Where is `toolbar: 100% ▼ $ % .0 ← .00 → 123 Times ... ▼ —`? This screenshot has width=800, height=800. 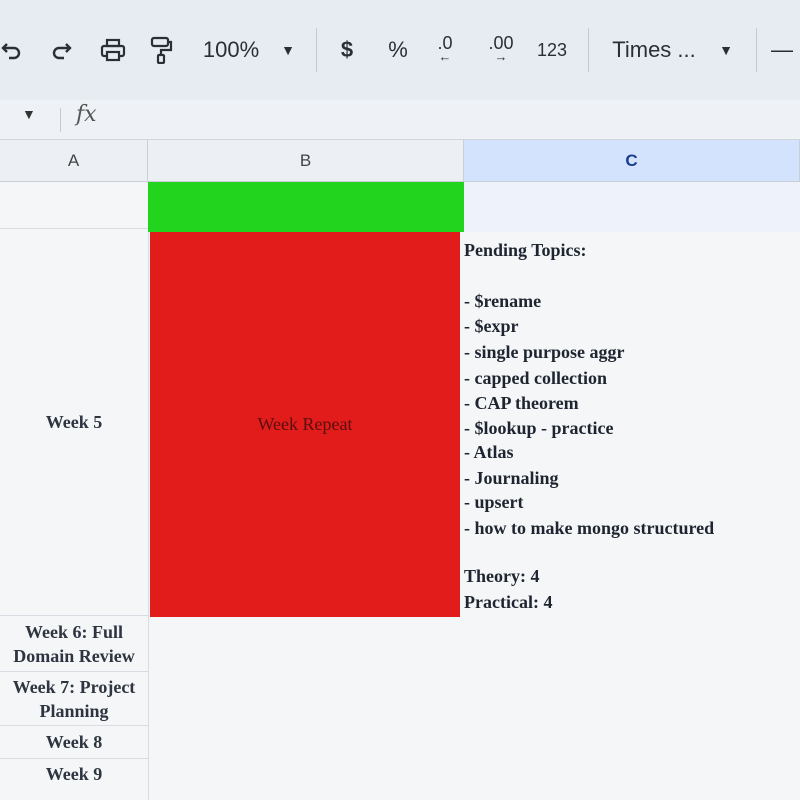 toolbar: 100% ▼ $ % .0 ← .00 → 123 Times ... ▼ — is located at coordinates (400, 50).